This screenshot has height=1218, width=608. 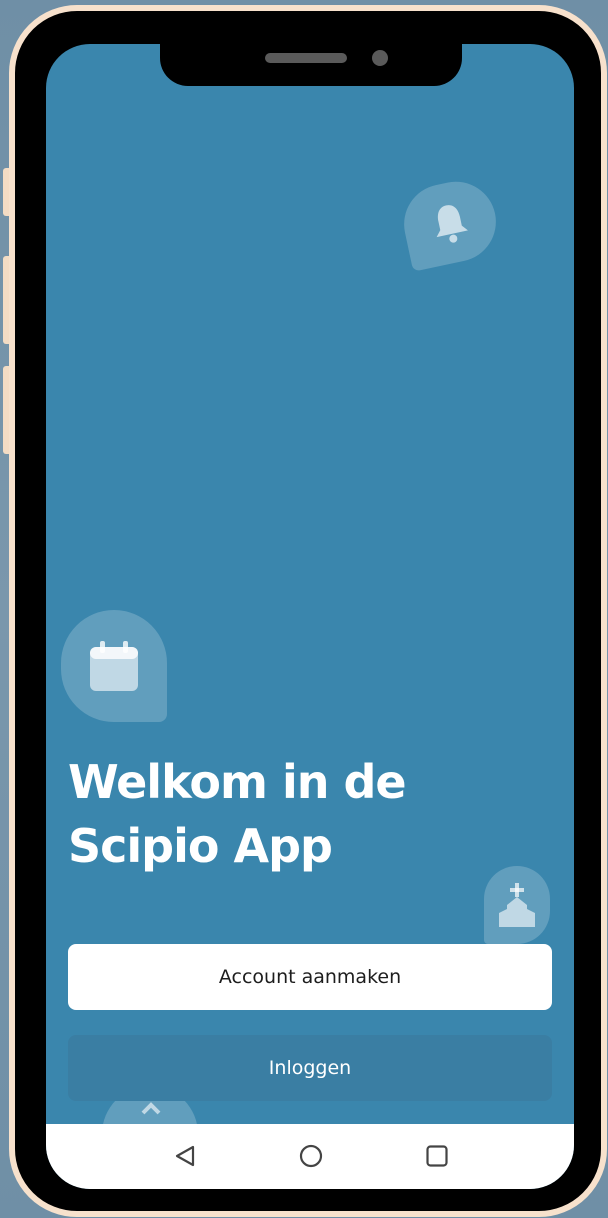 I want to click on welcome-title: Welkom in de Scipio App, so click(x=308, y=814).